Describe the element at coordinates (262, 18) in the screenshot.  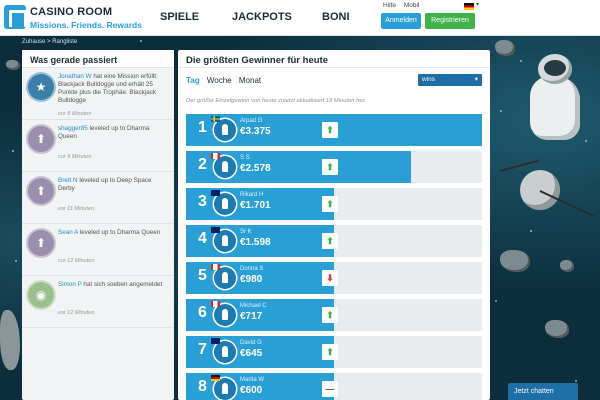
I see `nav-jackpots: JACKPOTS` at that location.